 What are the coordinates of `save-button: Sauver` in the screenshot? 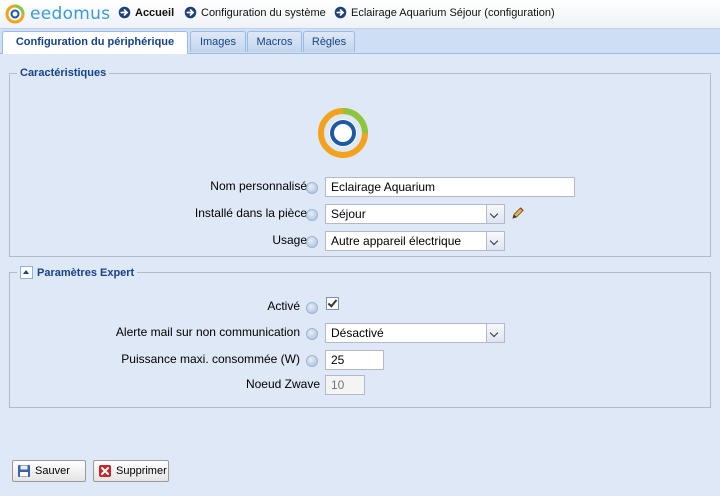 It's located at (49, 471).